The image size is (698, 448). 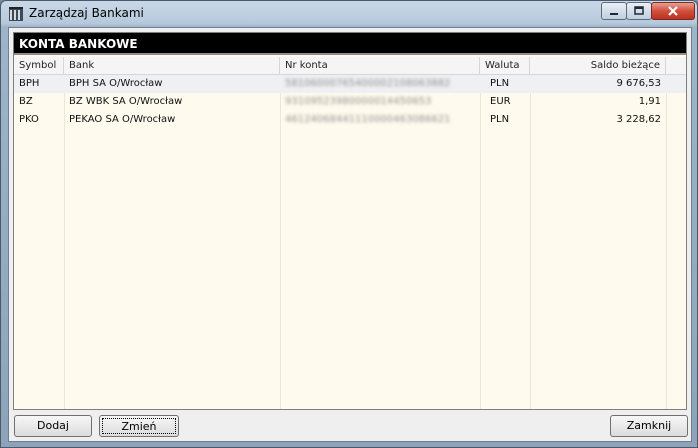 What do you see at coordinates (368, 119) in the screenshot?
I see `account-number-blurred: 46124068441110000463086621` at bounding box center [368, 119].